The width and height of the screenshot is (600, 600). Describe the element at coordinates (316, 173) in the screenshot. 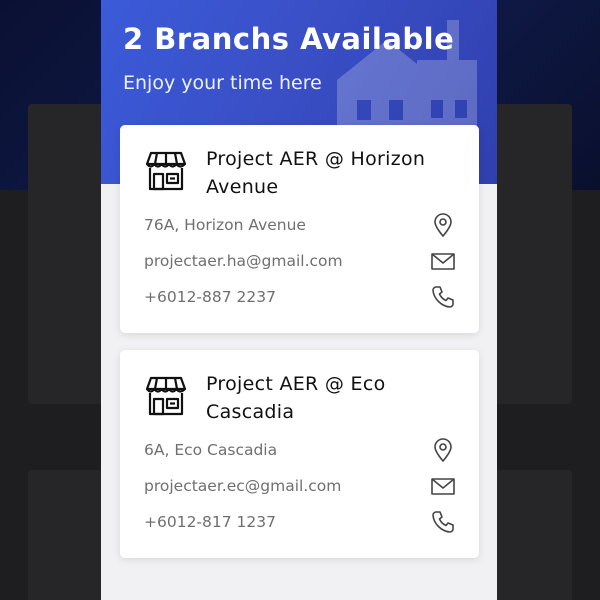

I see `branch-name: Project AER @ Horizon Avenue` at that location.